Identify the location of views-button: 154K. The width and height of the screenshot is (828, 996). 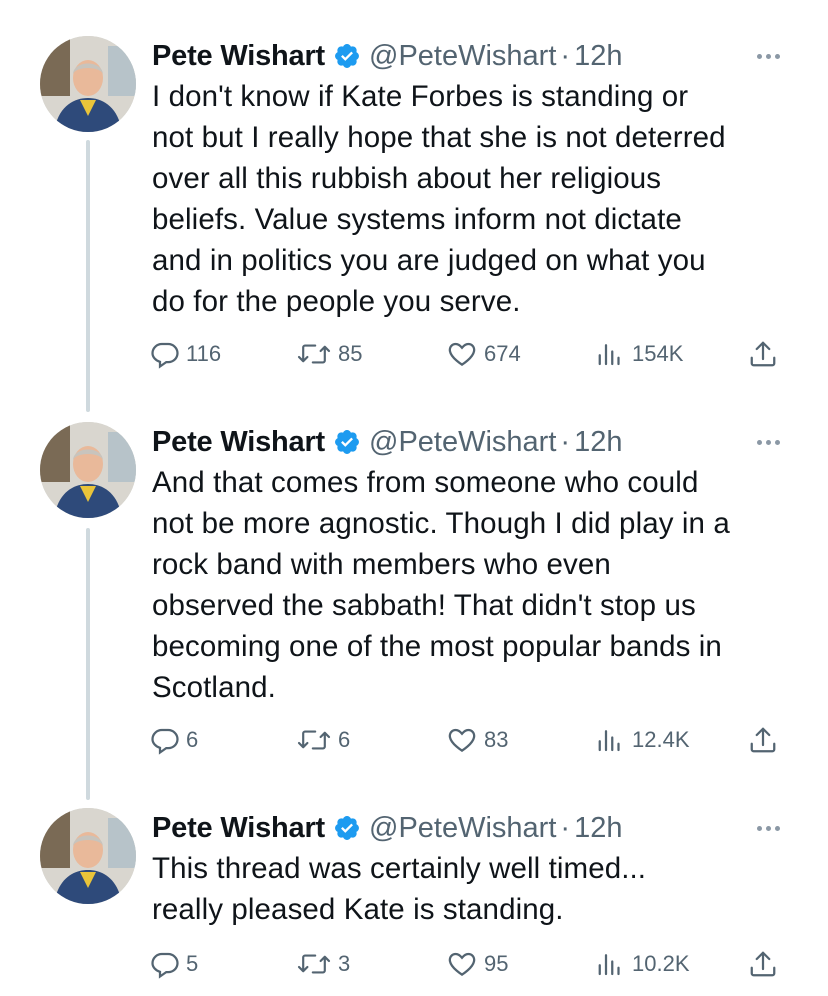
(639, 354).